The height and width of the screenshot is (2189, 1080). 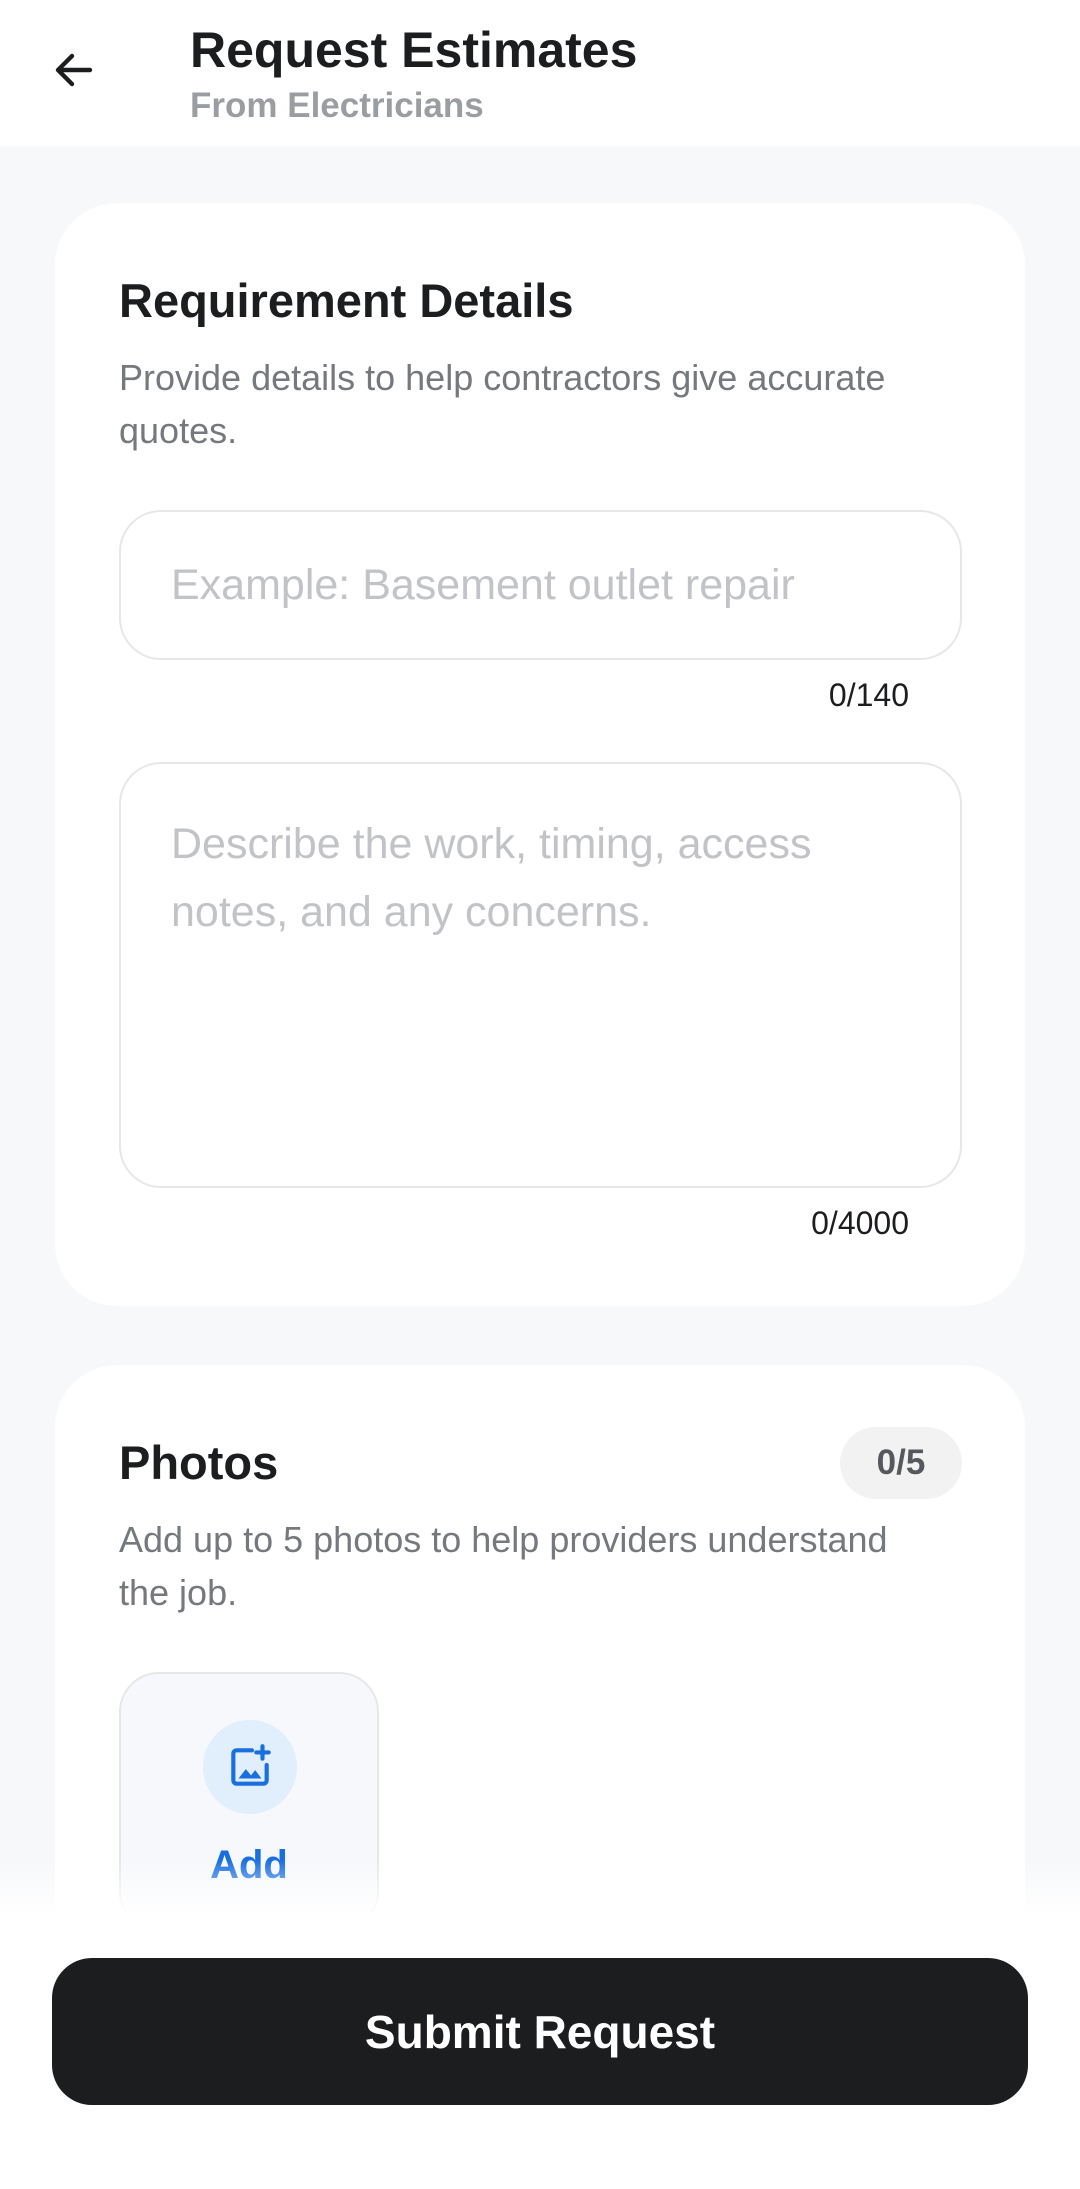 What do you see at coordinates (540, 585) in the screenshot?
I see `job-title-input` at bounding box center [540, 585].